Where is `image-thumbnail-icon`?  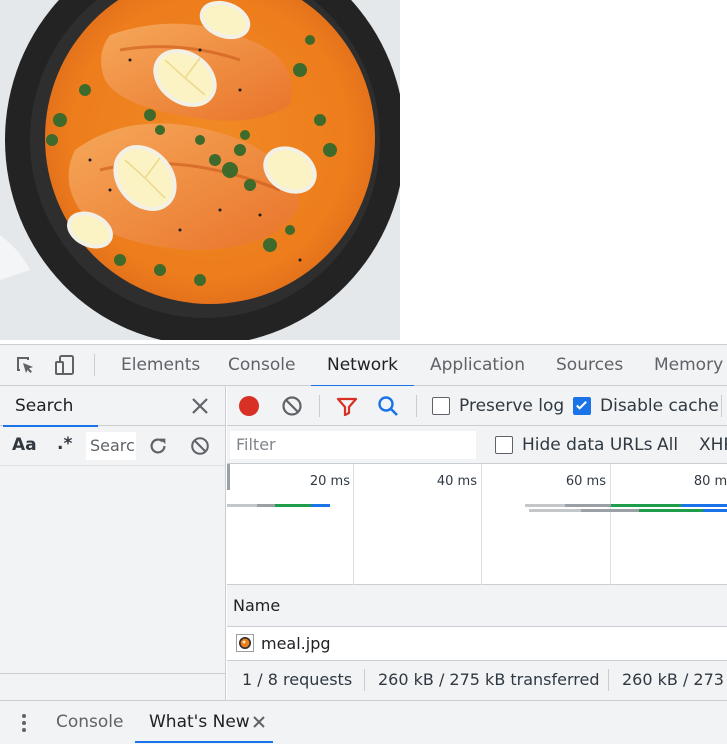 image-thumbnail-icon is located at coordinates (245, 643).